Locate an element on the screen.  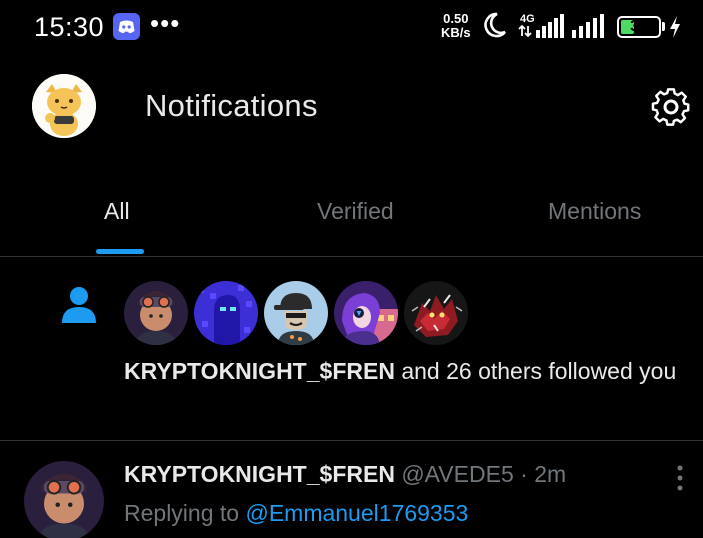
replying-to: Replying to @Emmanuel1769353 is located at coordinates (296, 513).